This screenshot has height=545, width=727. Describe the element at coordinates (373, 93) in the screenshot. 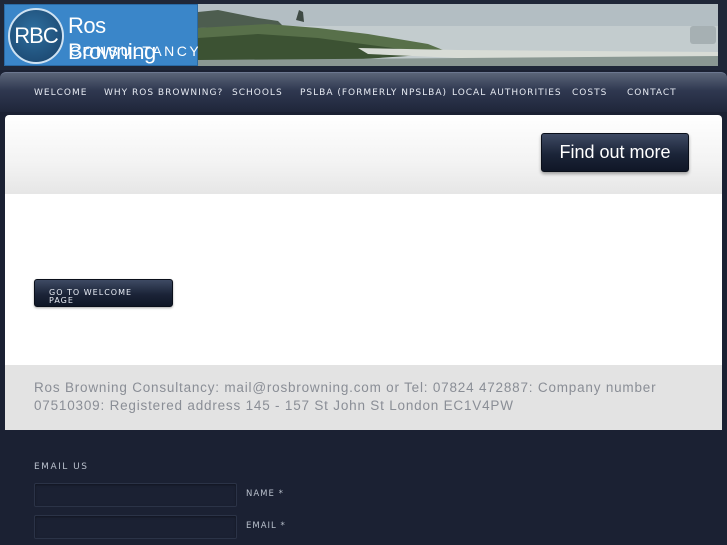

I see `nav-item-pslba: PSLBA (FORMERLY NPSLBA)` at that location.